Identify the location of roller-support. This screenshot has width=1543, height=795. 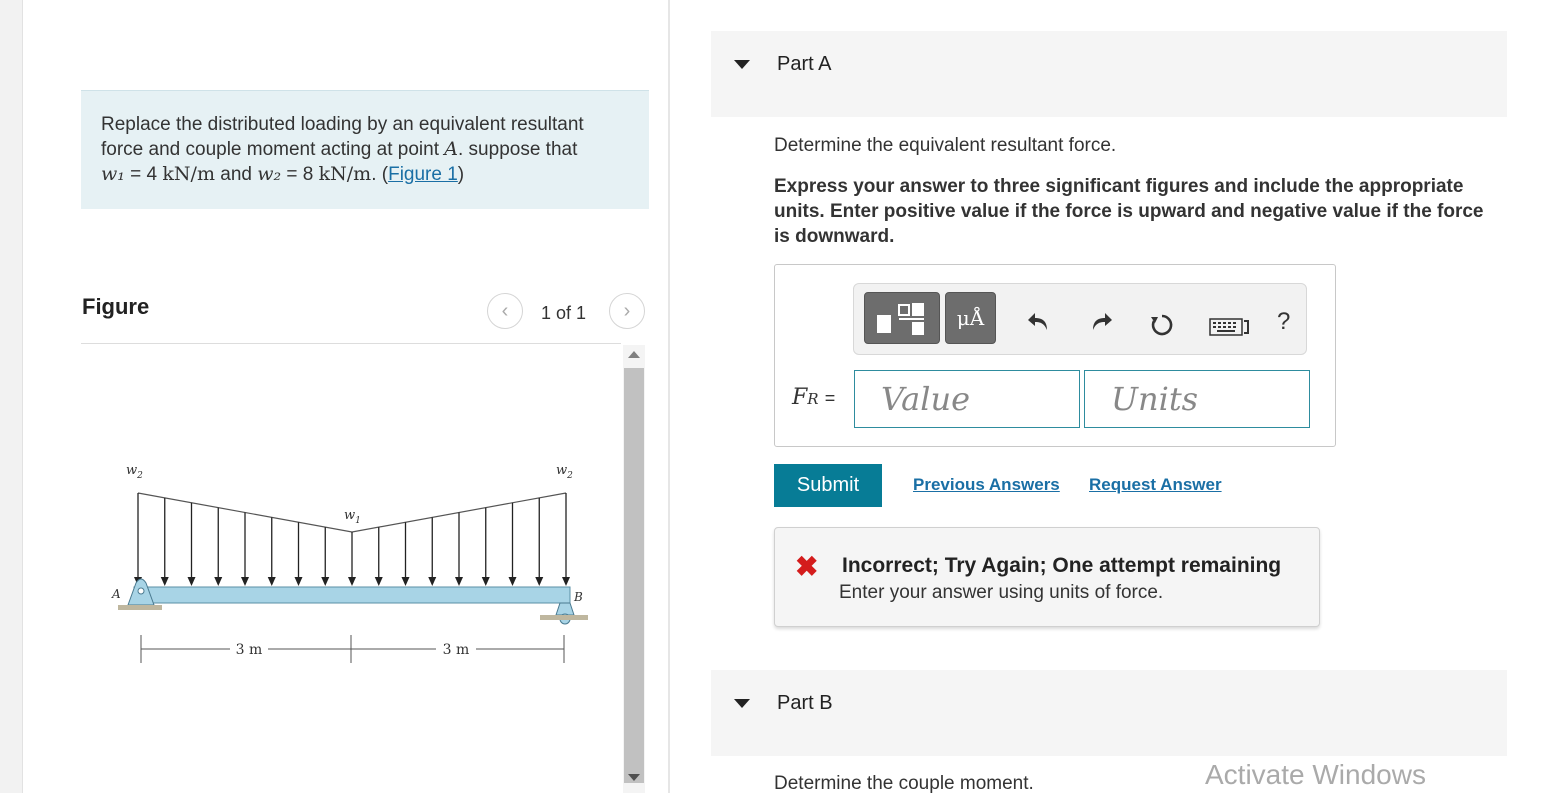
(565, 609).